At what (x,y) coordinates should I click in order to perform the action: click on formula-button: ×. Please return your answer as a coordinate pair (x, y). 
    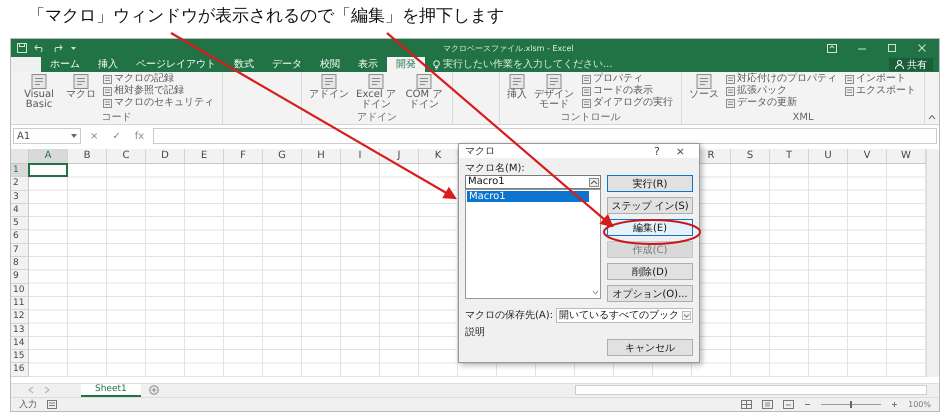
    Looking at the image, I should click on (94, 136).